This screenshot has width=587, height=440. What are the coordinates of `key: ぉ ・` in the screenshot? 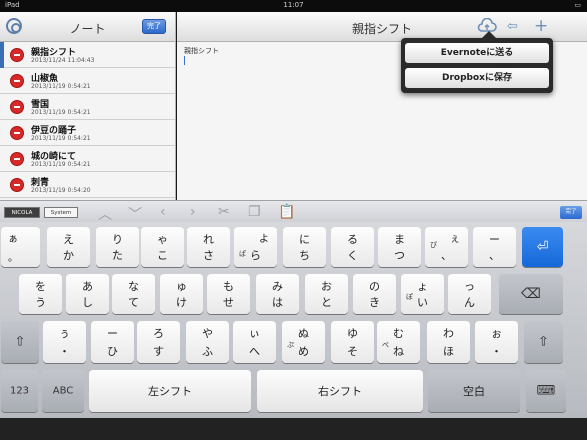 It's located at (496, 342).